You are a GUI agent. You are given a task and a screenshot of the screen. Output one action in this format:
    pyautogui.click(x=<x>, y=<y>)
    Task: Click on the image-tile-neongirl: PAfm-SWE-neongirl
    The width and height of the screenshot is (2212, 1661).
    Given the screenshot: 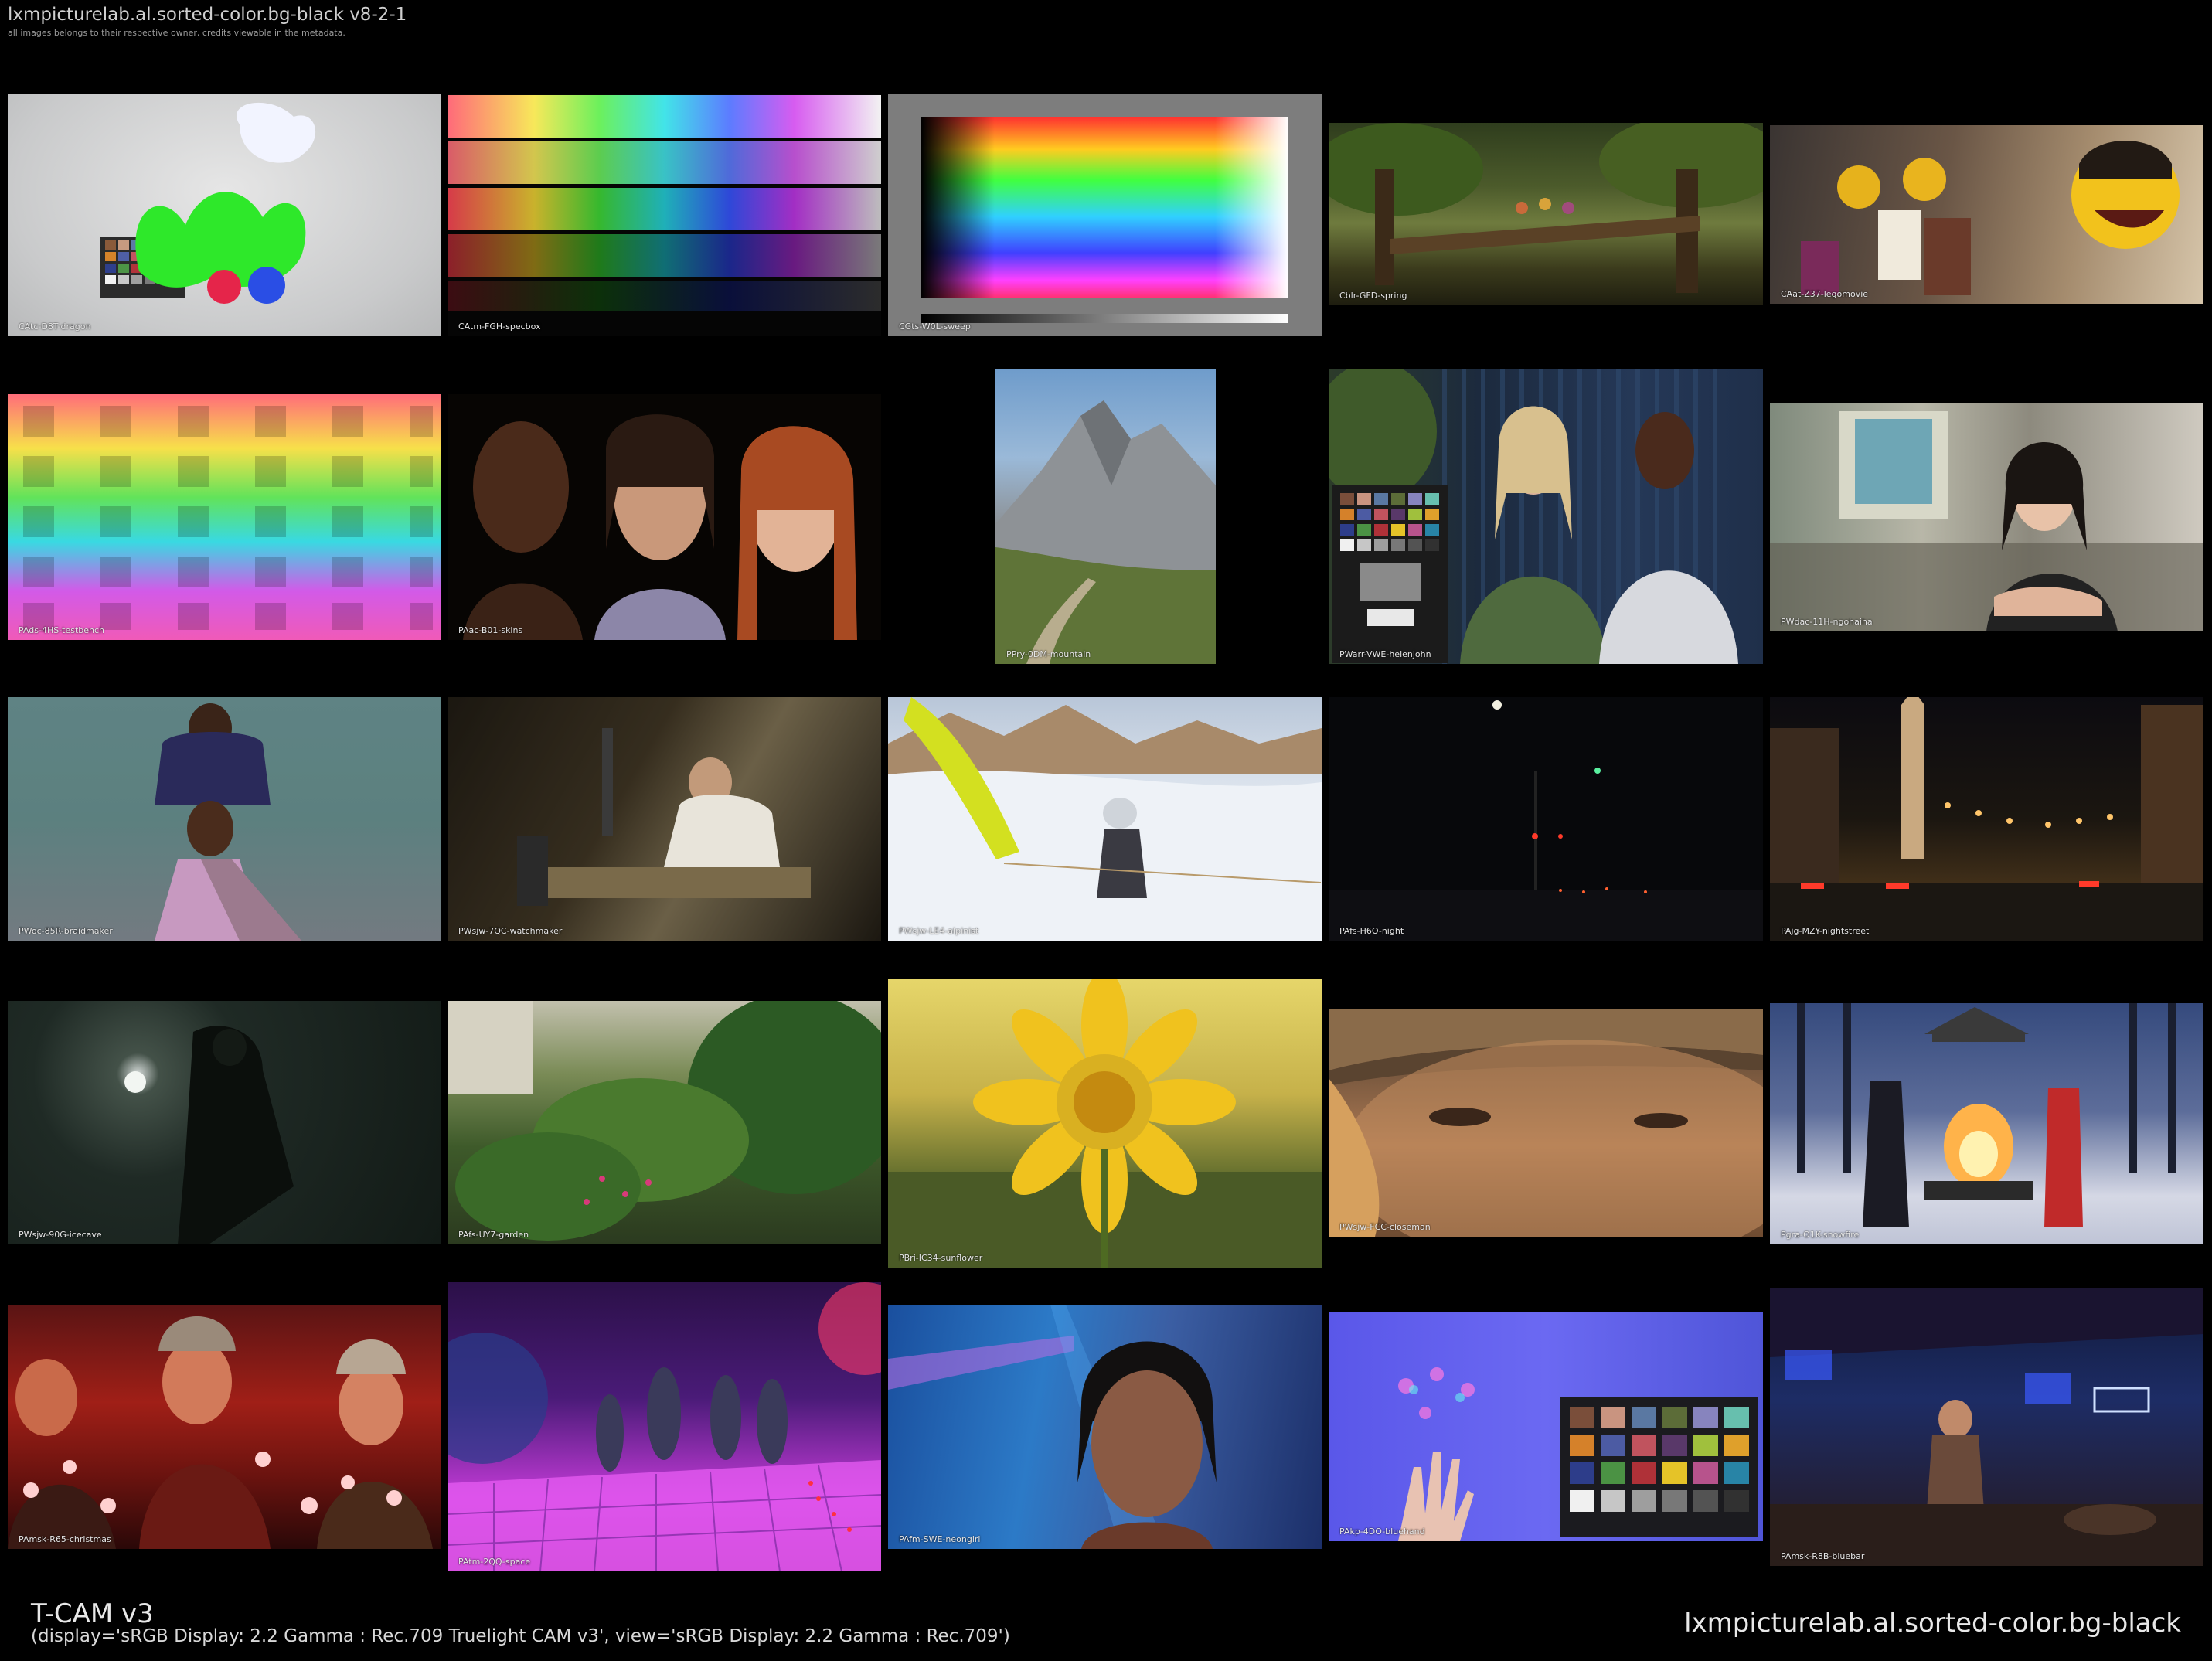 What is the action you would take?
    pyautogui.click(x=1105, y=1427)
    